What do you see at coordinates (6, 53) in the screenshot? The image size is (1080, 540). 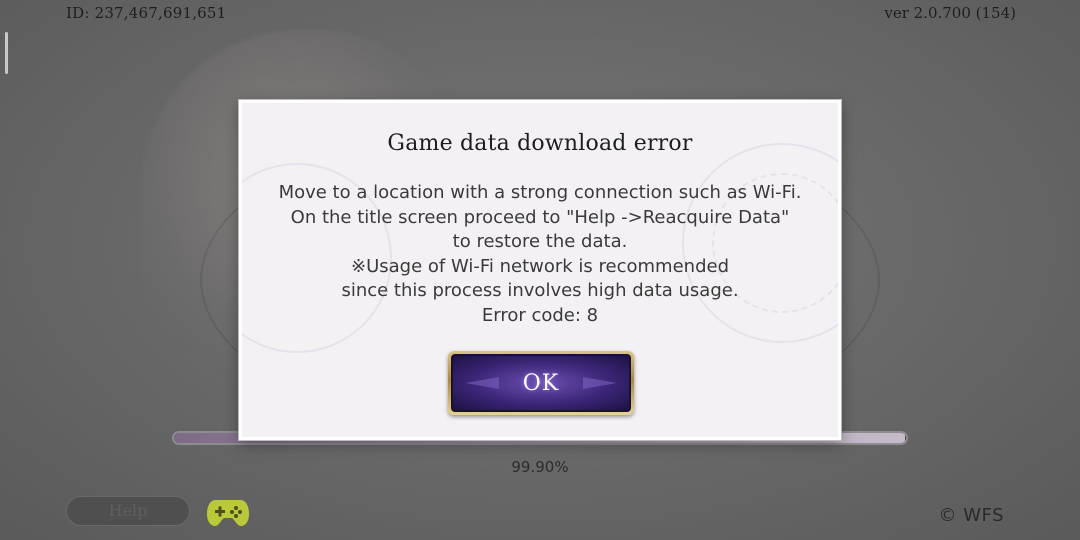 I see `side-indicator` at bounding box center [6, 53].